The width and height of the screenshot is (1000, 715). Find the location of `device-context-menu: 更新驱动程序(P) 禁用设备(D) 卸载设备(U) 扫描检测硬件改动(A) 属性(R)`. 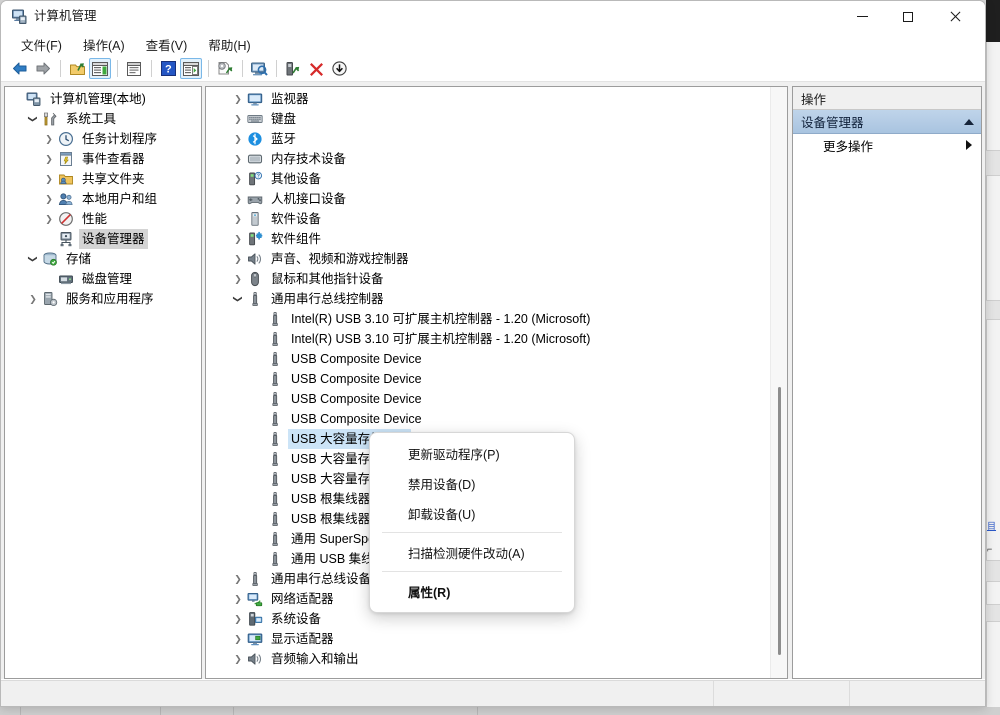

device-context-menu: 更新驱动程序(P) 禁用设备(D) 卸载设备(U) 扫描检测硬件改动(A) 属性(R) is located at coordinates (472, 522).